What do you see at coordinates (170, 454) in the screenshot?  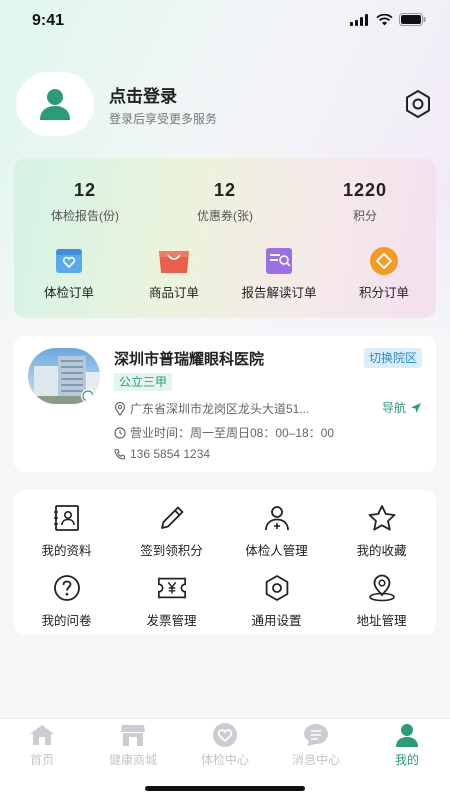 I see `hospital-phone: 136 5854 1234` at bounding box center [170, 454].